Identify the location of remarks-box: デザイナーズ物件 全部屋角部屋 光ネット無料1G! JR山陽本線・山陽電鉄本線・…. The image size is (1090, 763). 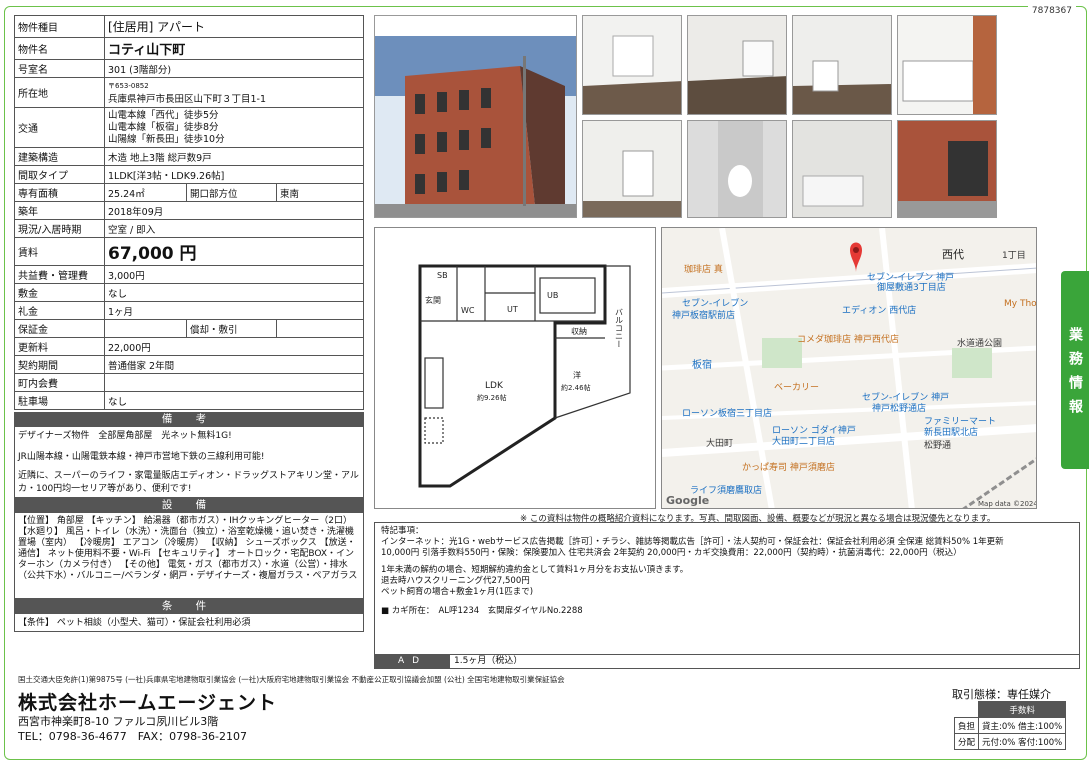
(189, 462).